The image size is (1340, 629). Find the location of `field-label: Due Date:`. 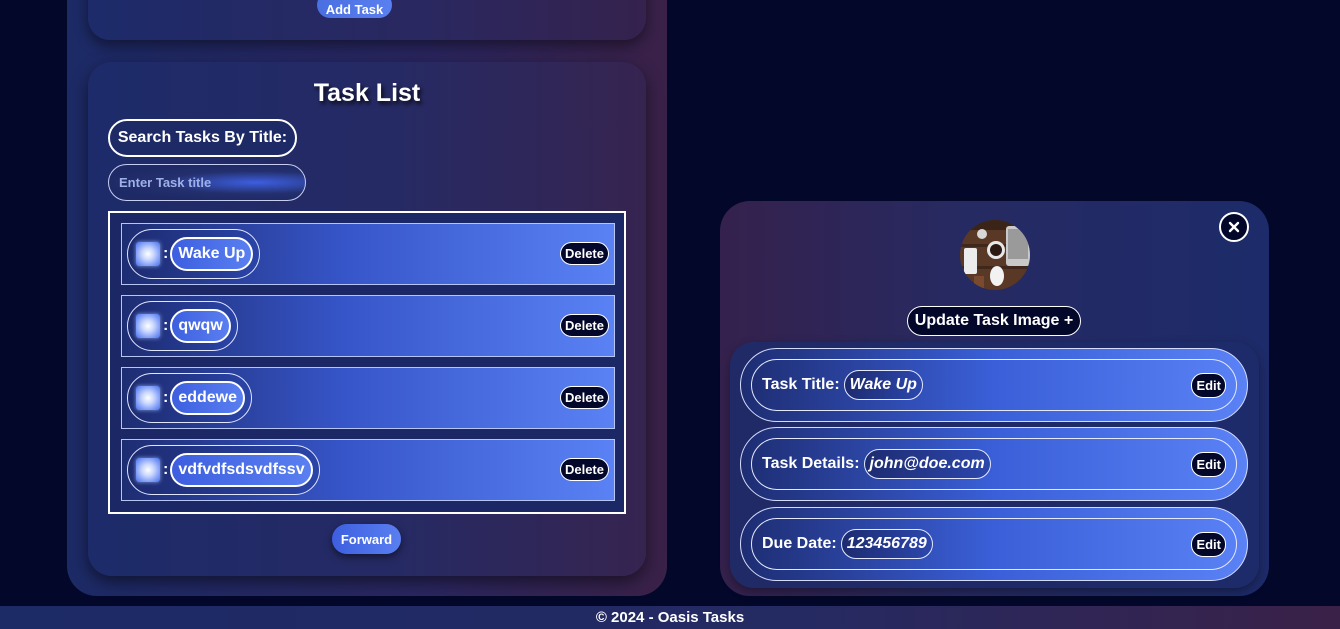

field-label: Due Date: is located at coordinates (799, 543).